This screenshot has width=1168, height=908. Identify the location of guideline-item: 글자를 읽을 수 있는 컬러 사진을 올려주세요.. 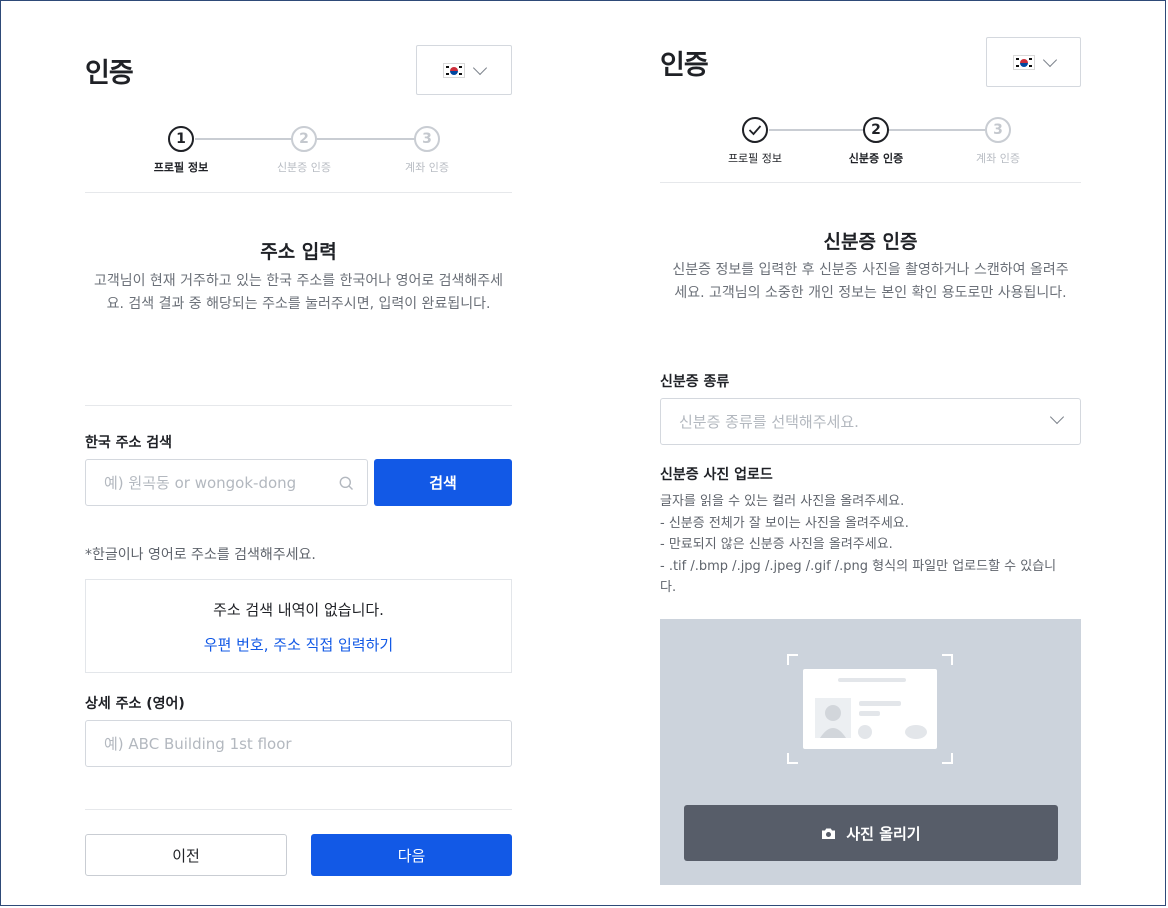
(782, 501).